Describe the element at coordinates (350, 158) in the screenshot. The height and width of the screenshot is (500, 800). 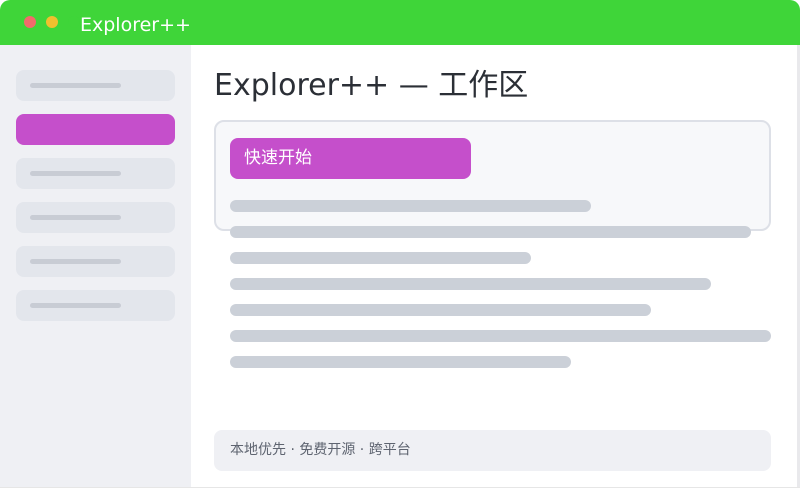
I see `quick-start-button: 快速开始` at that location.